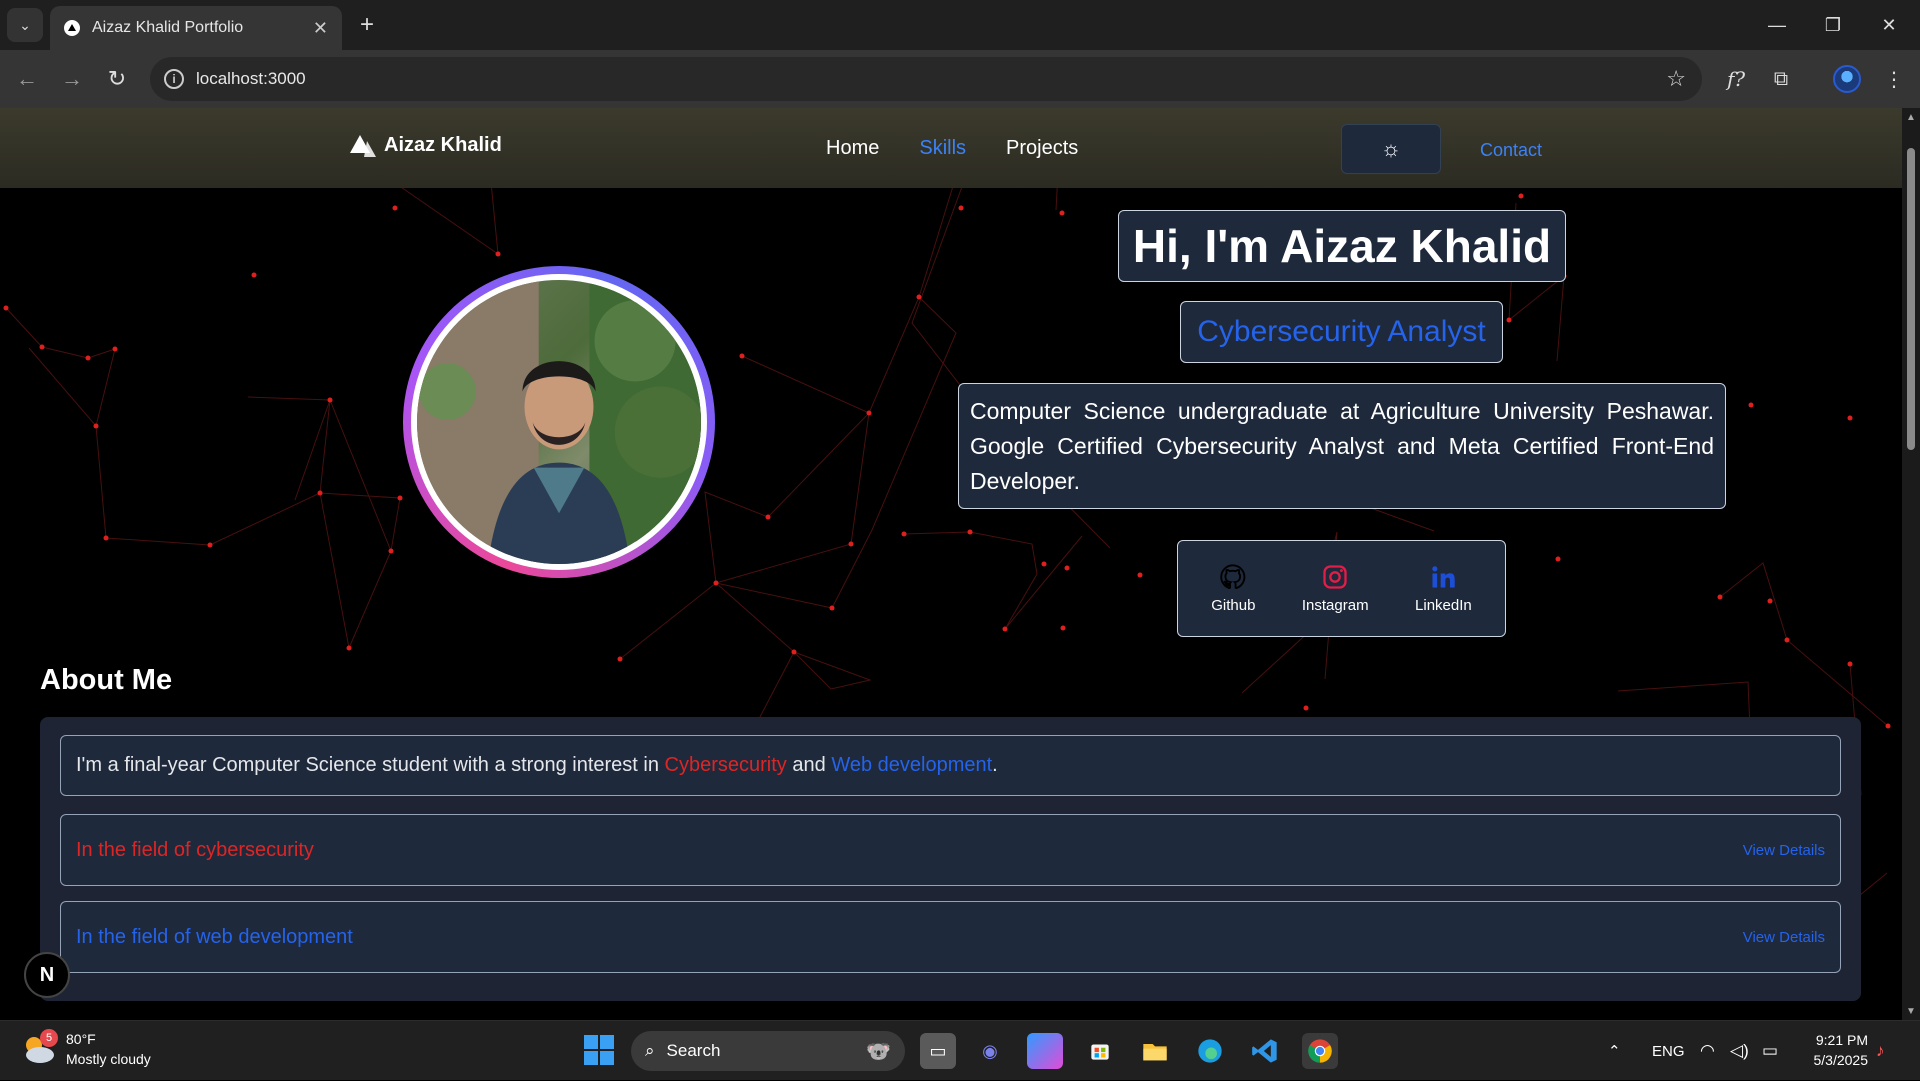 This screenshot has height=1081, width=1920. What do you see at coordinates (195, 849) in the screenshot?
I see `cybersecurity-row-label: In the field of cybersecurity` at bounding box center [195, 849].